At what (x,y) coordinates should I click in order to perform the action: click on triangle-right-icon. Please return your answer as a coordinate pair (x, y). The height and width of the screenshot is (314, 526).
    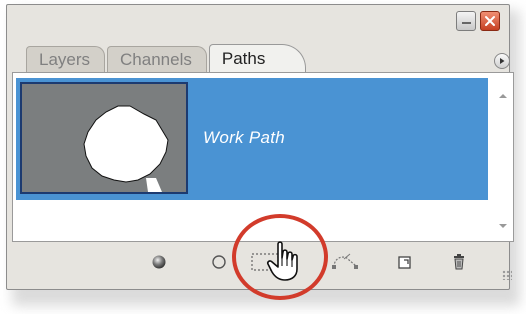
    Looking at the image, I should click on (502, 61).